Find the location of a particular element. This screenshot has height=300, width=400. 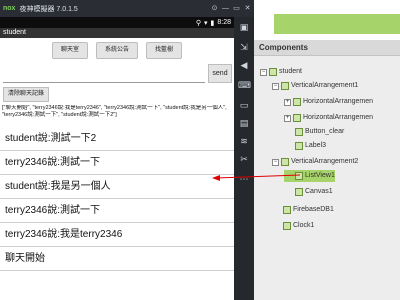

wifi-icon: ▾ is located at coordinates (206, 23).